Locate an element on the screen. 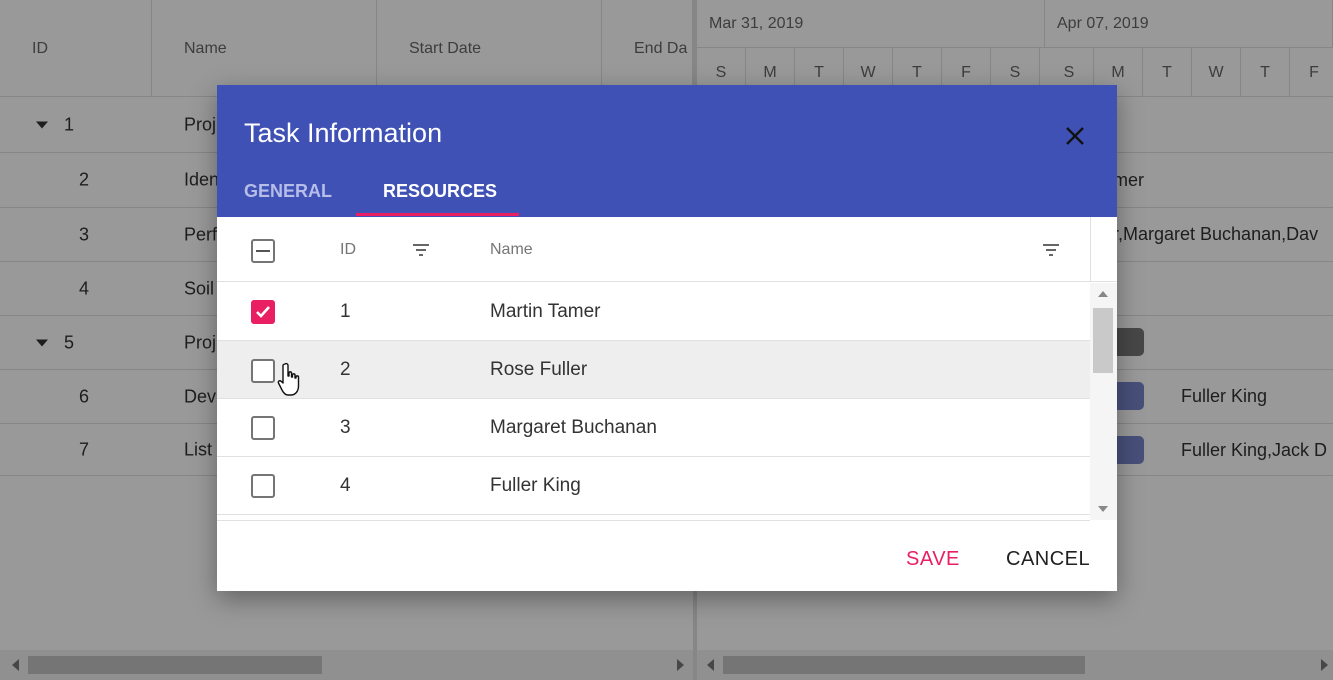 Image resolution: width=1333 pixels, height=680 pixels. resource-name: Rose Fuller is located at coordinates (539, 369).